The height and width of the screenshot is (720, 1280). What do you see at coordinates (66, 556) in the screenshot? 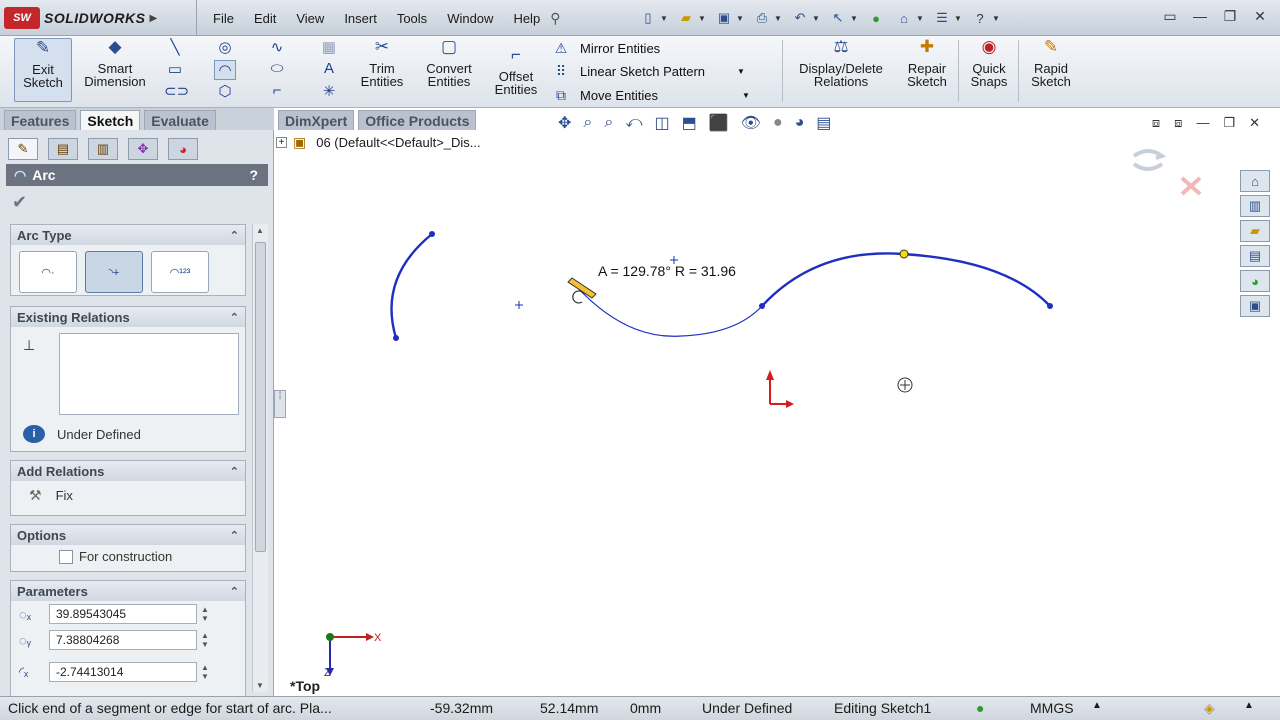
I see `for-construction-checkbox` at bounding box center [66, 556].